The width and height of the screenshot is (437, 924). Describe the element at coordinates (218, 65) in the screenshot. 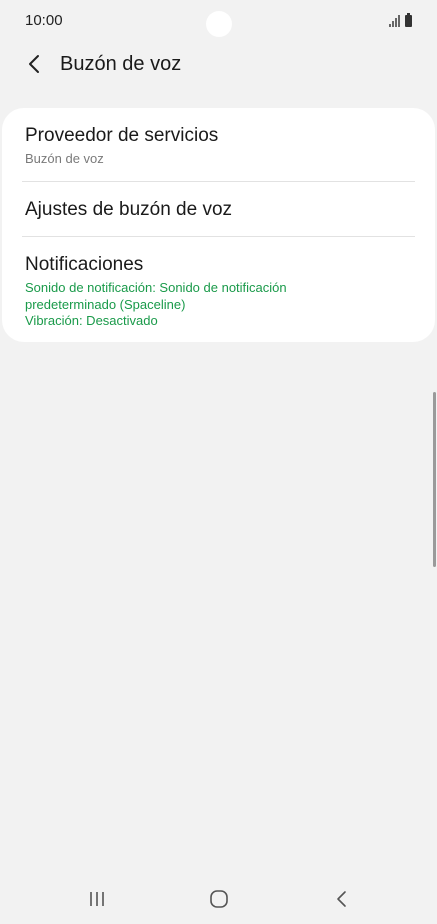

I see `app-bar: Buzón de voz` at that location.